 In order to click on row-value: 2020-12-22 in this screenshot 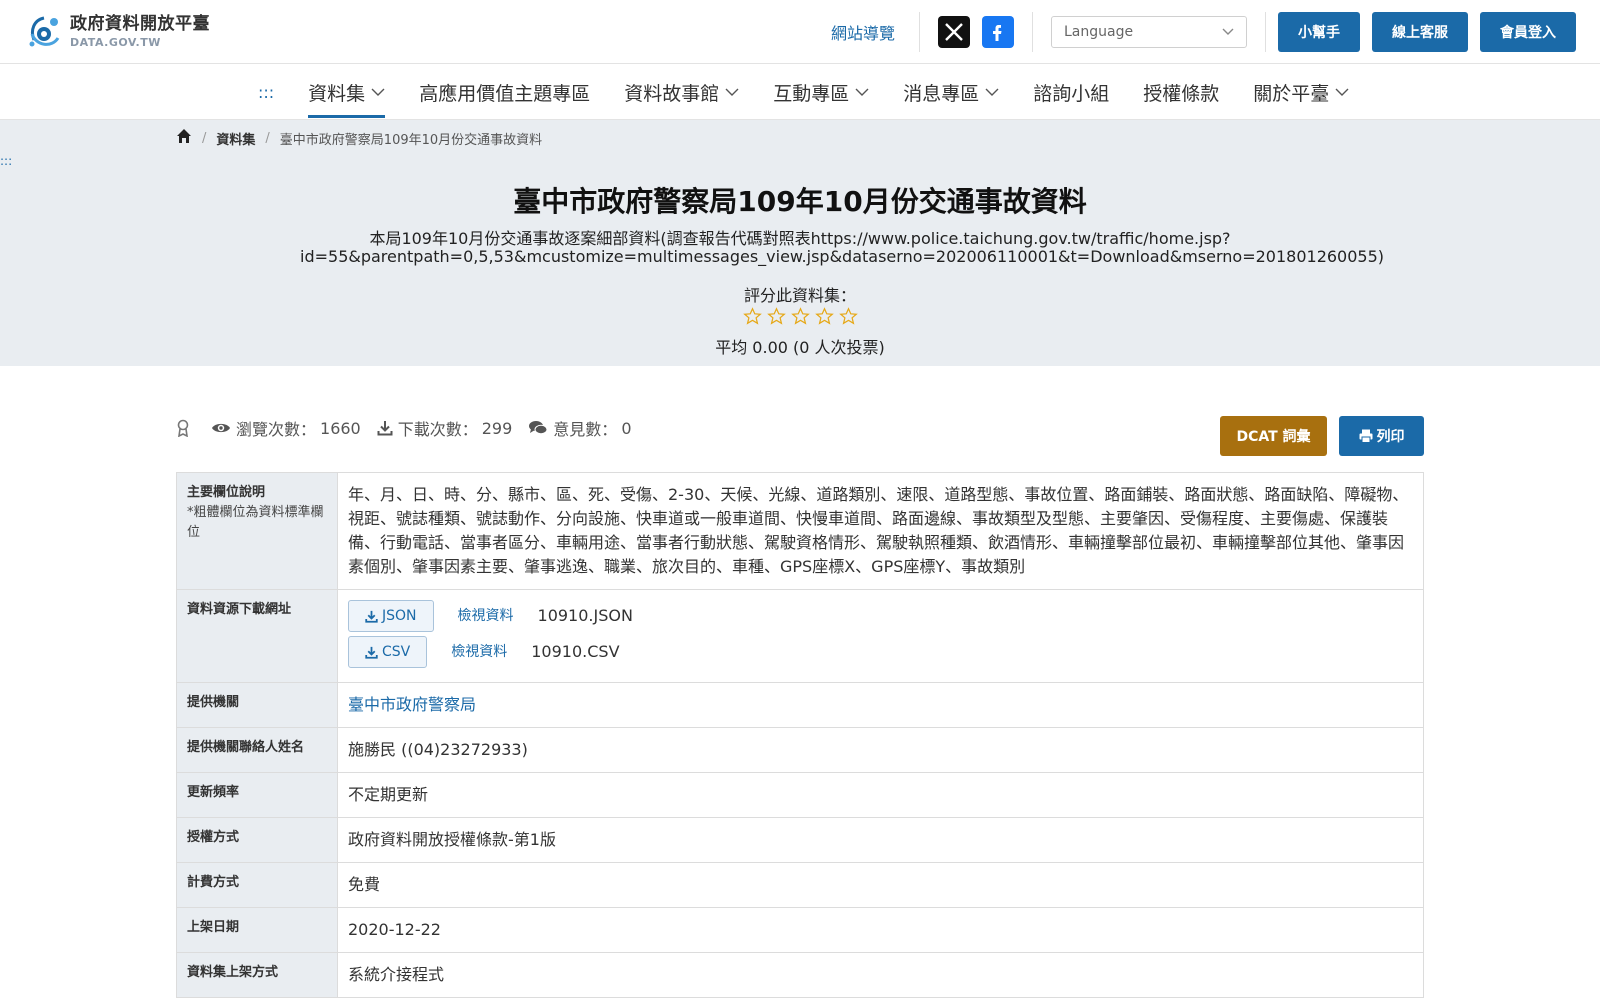, I will do `click(880, 930)`.